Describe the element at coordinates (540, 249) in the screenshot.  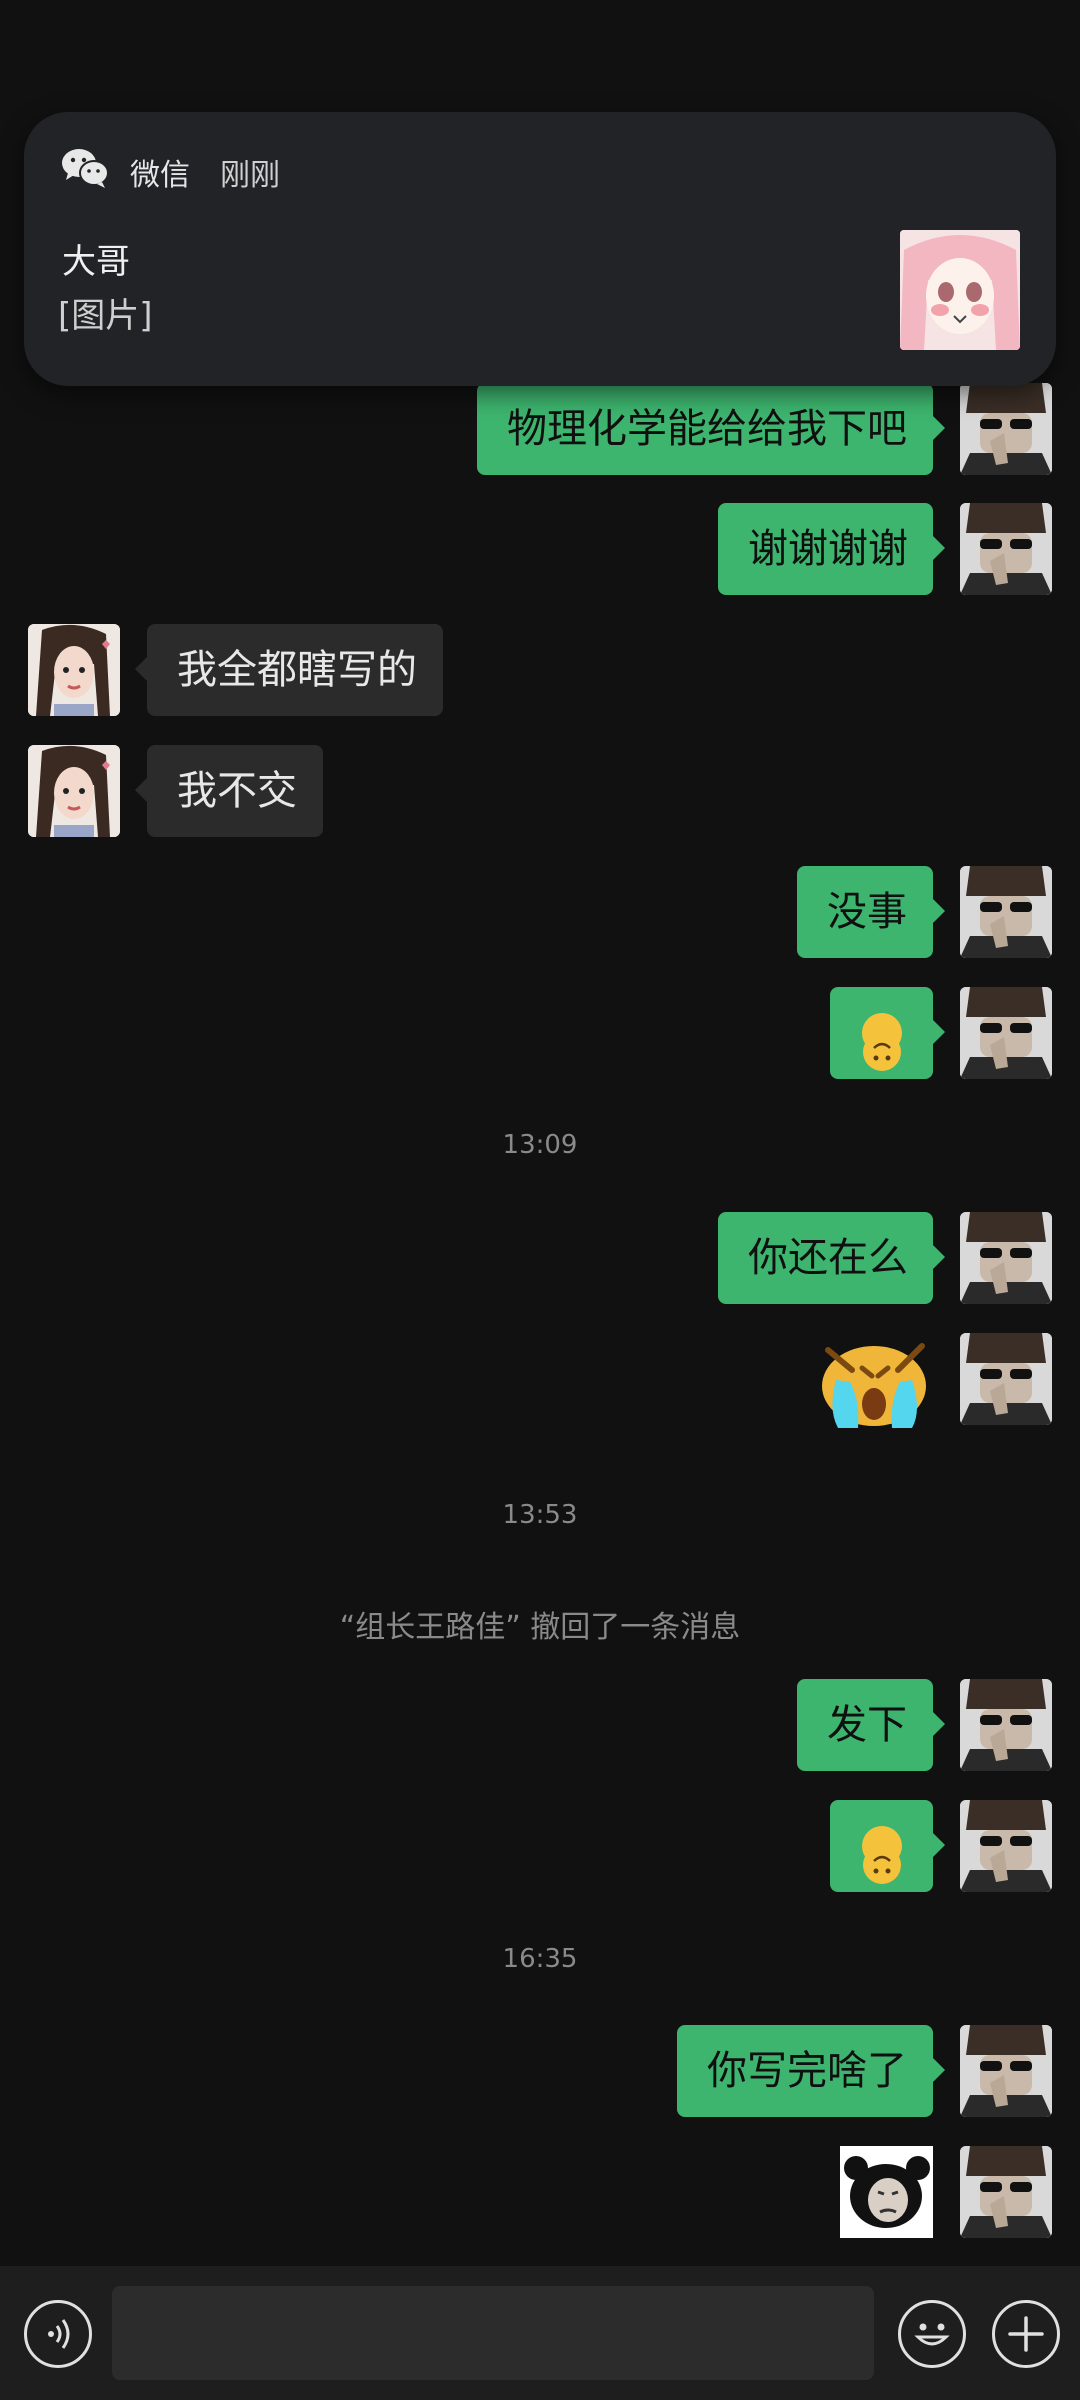
I see `notification-banner: 微信 刚刚 大哥 [图片]` at that location.